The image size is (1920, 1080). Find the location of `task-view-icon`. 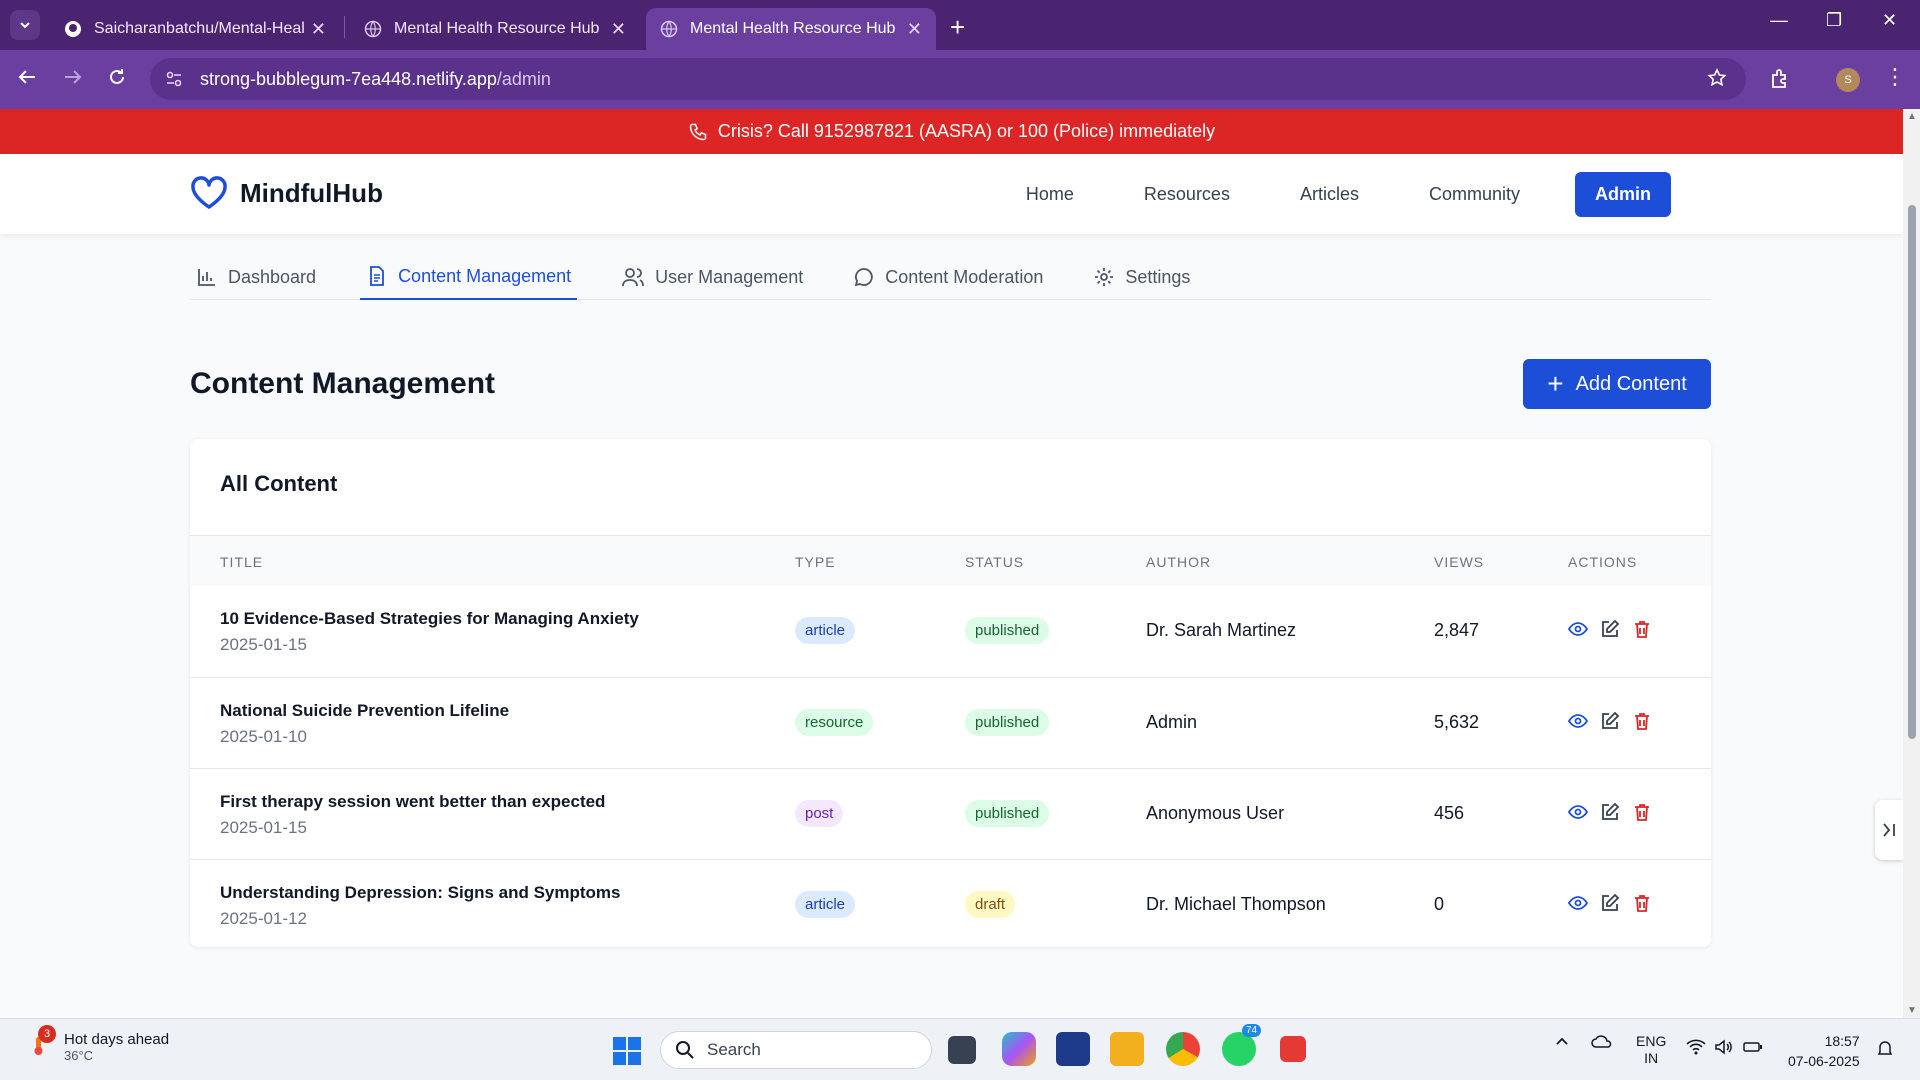

task-view-icon is located at coordinates (962, 1050).